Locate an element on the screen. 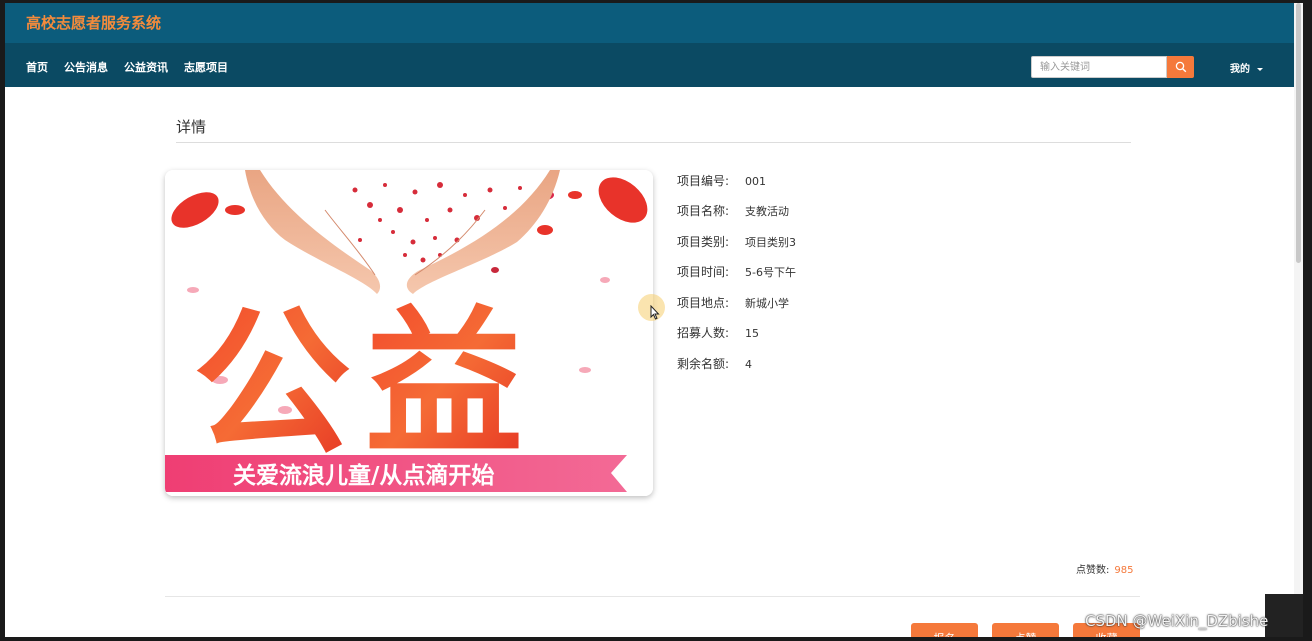 This screenshot has height=641, width=1312. detail-section-title: 详情 is located at coordinates (191, 127).